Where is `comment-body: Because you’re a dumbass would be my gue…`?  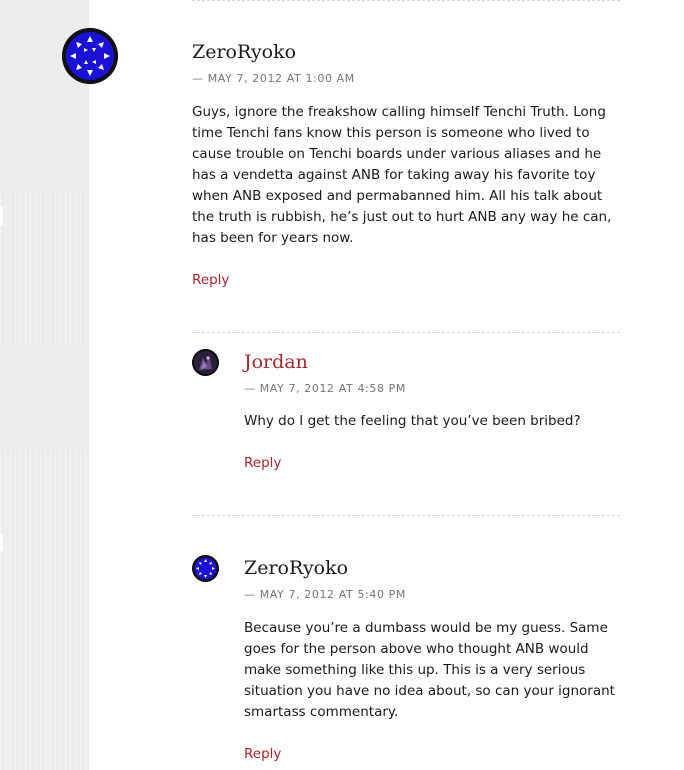 comment-body: Because you’re a dumbass would be my gue… is located at coordinates (429, 670).